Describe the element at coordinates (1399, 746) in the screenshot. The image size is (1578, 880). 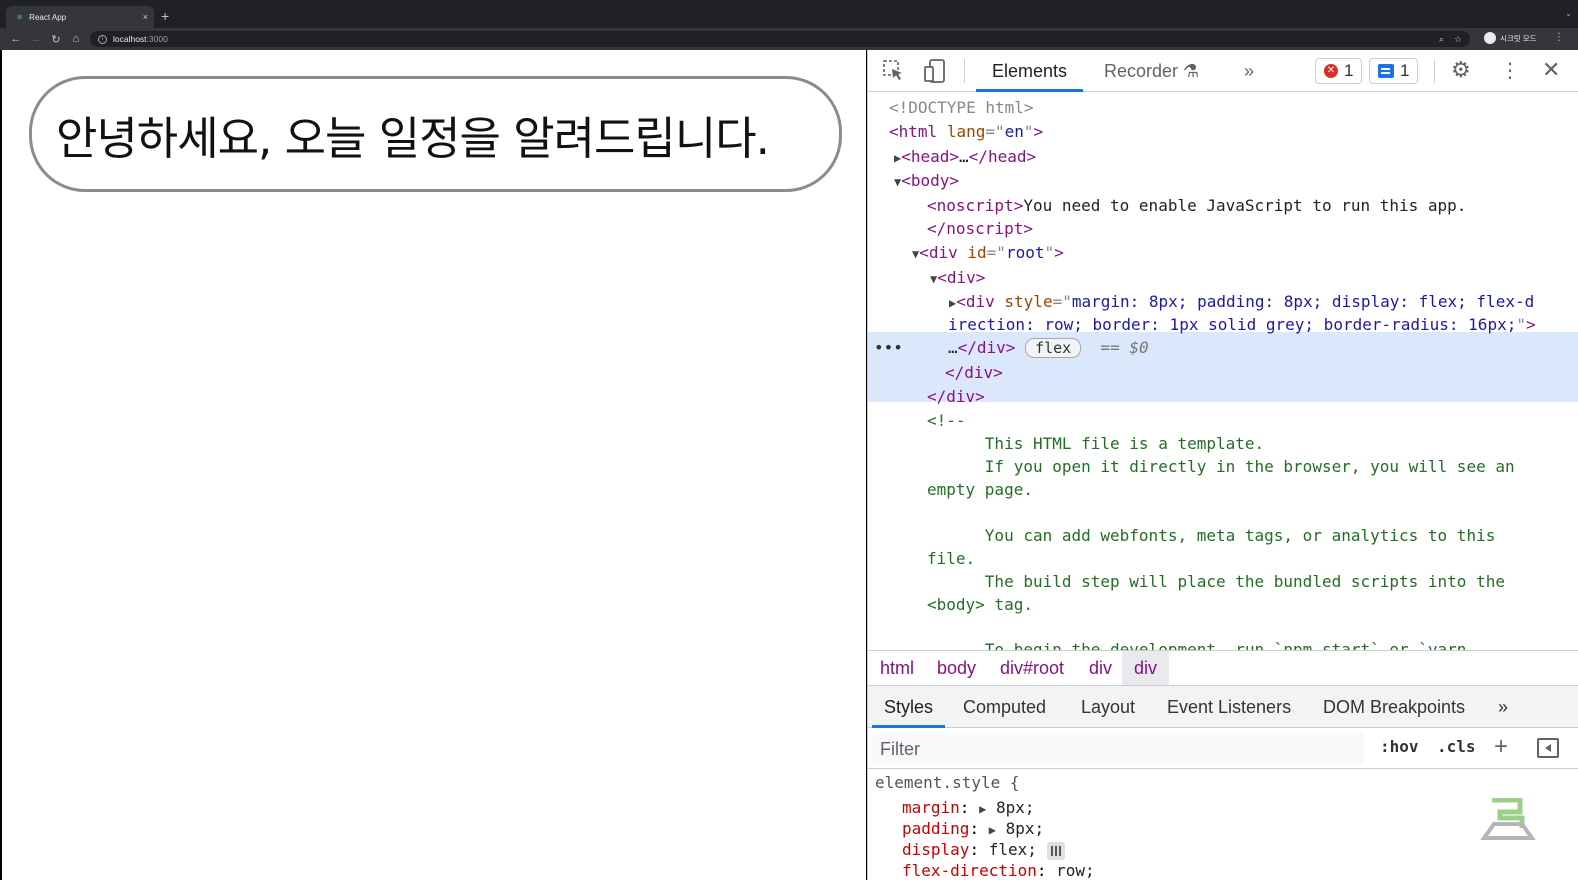
I see `hov-toggle: :hov` at that location.